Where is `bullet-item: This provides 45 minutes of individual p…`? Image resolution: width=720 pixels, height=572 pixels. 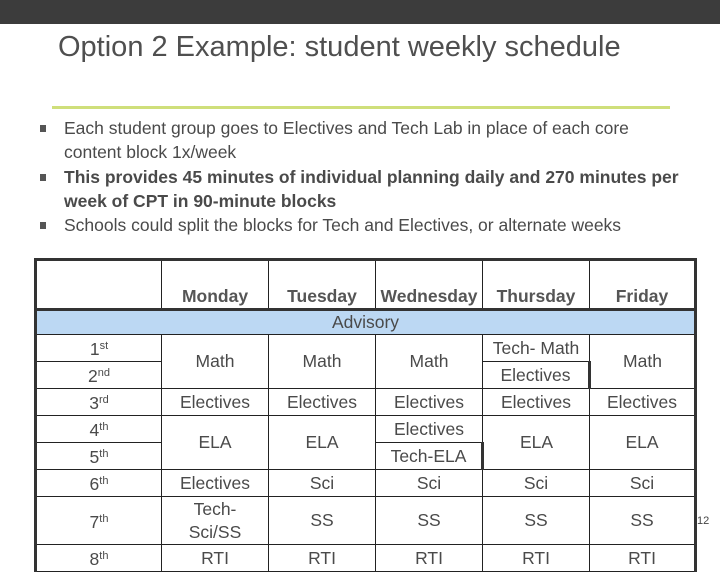 bullet-item: This provides 45 minutes of individual p… is located at coordinates (360, 189).